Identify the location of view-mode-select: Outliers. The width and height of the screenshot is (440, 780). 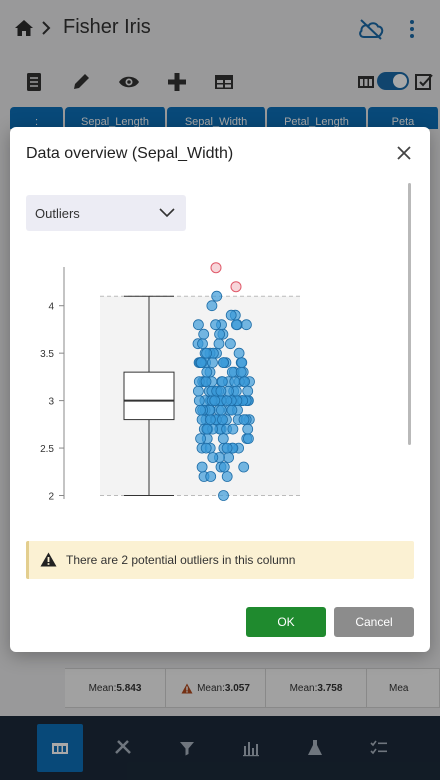
(106, 213).